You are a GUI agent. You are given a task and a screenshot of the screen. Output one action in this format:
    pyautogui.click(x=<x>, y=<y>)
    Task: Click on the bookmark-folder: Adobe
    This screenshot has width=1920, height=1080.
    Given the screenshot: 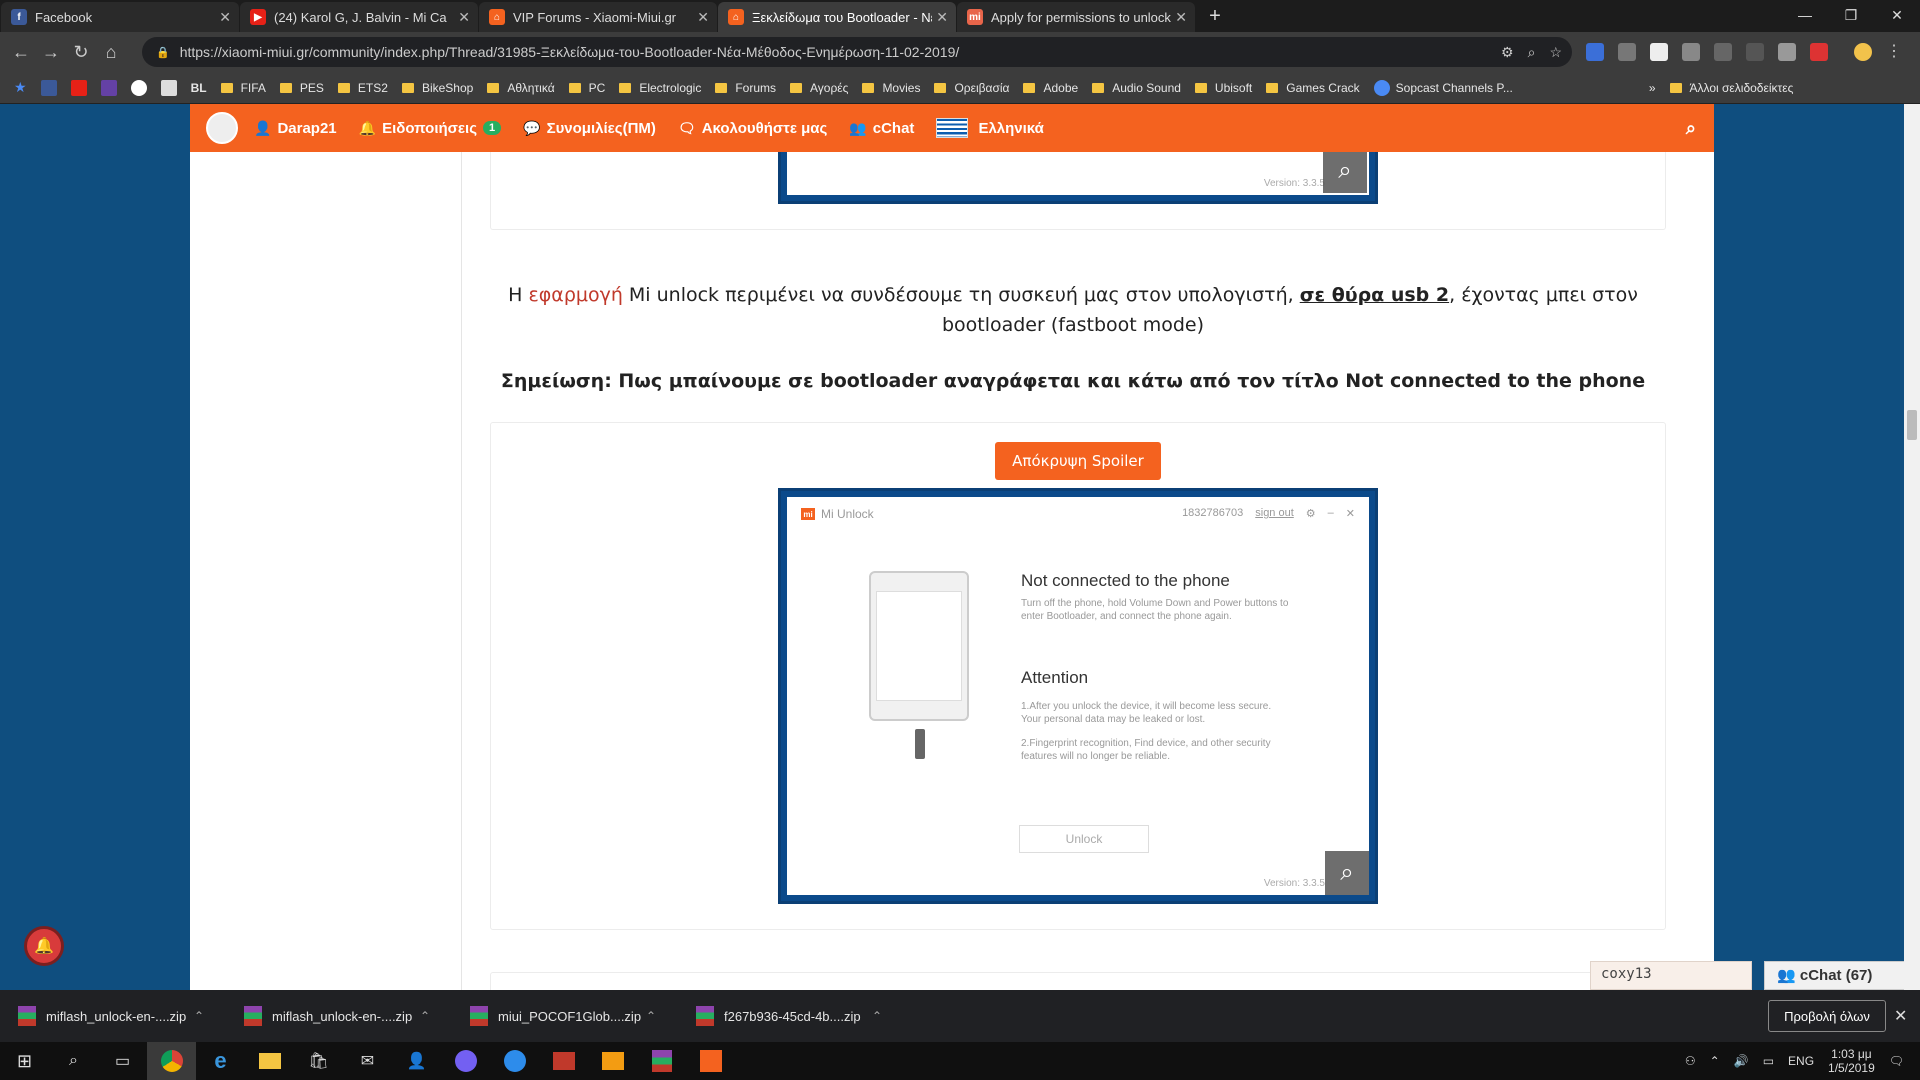 What is the action you would take?
    pyautogui.click(x=1050, y=88)
    